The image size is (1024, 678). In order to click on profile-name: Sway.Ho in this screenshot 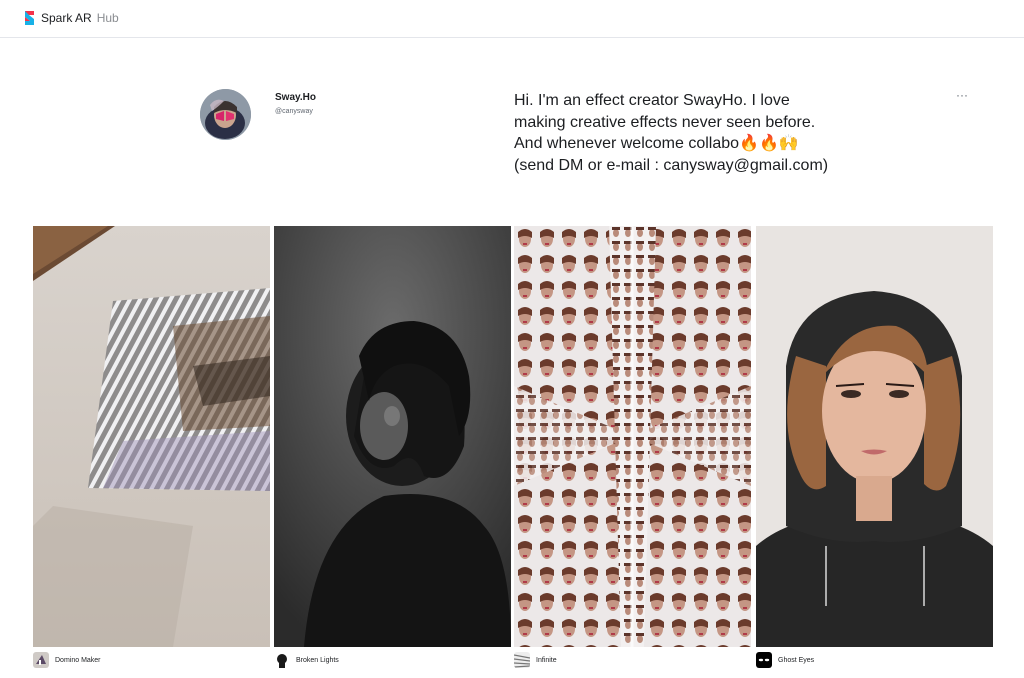, I will do `click(295, 97)`.